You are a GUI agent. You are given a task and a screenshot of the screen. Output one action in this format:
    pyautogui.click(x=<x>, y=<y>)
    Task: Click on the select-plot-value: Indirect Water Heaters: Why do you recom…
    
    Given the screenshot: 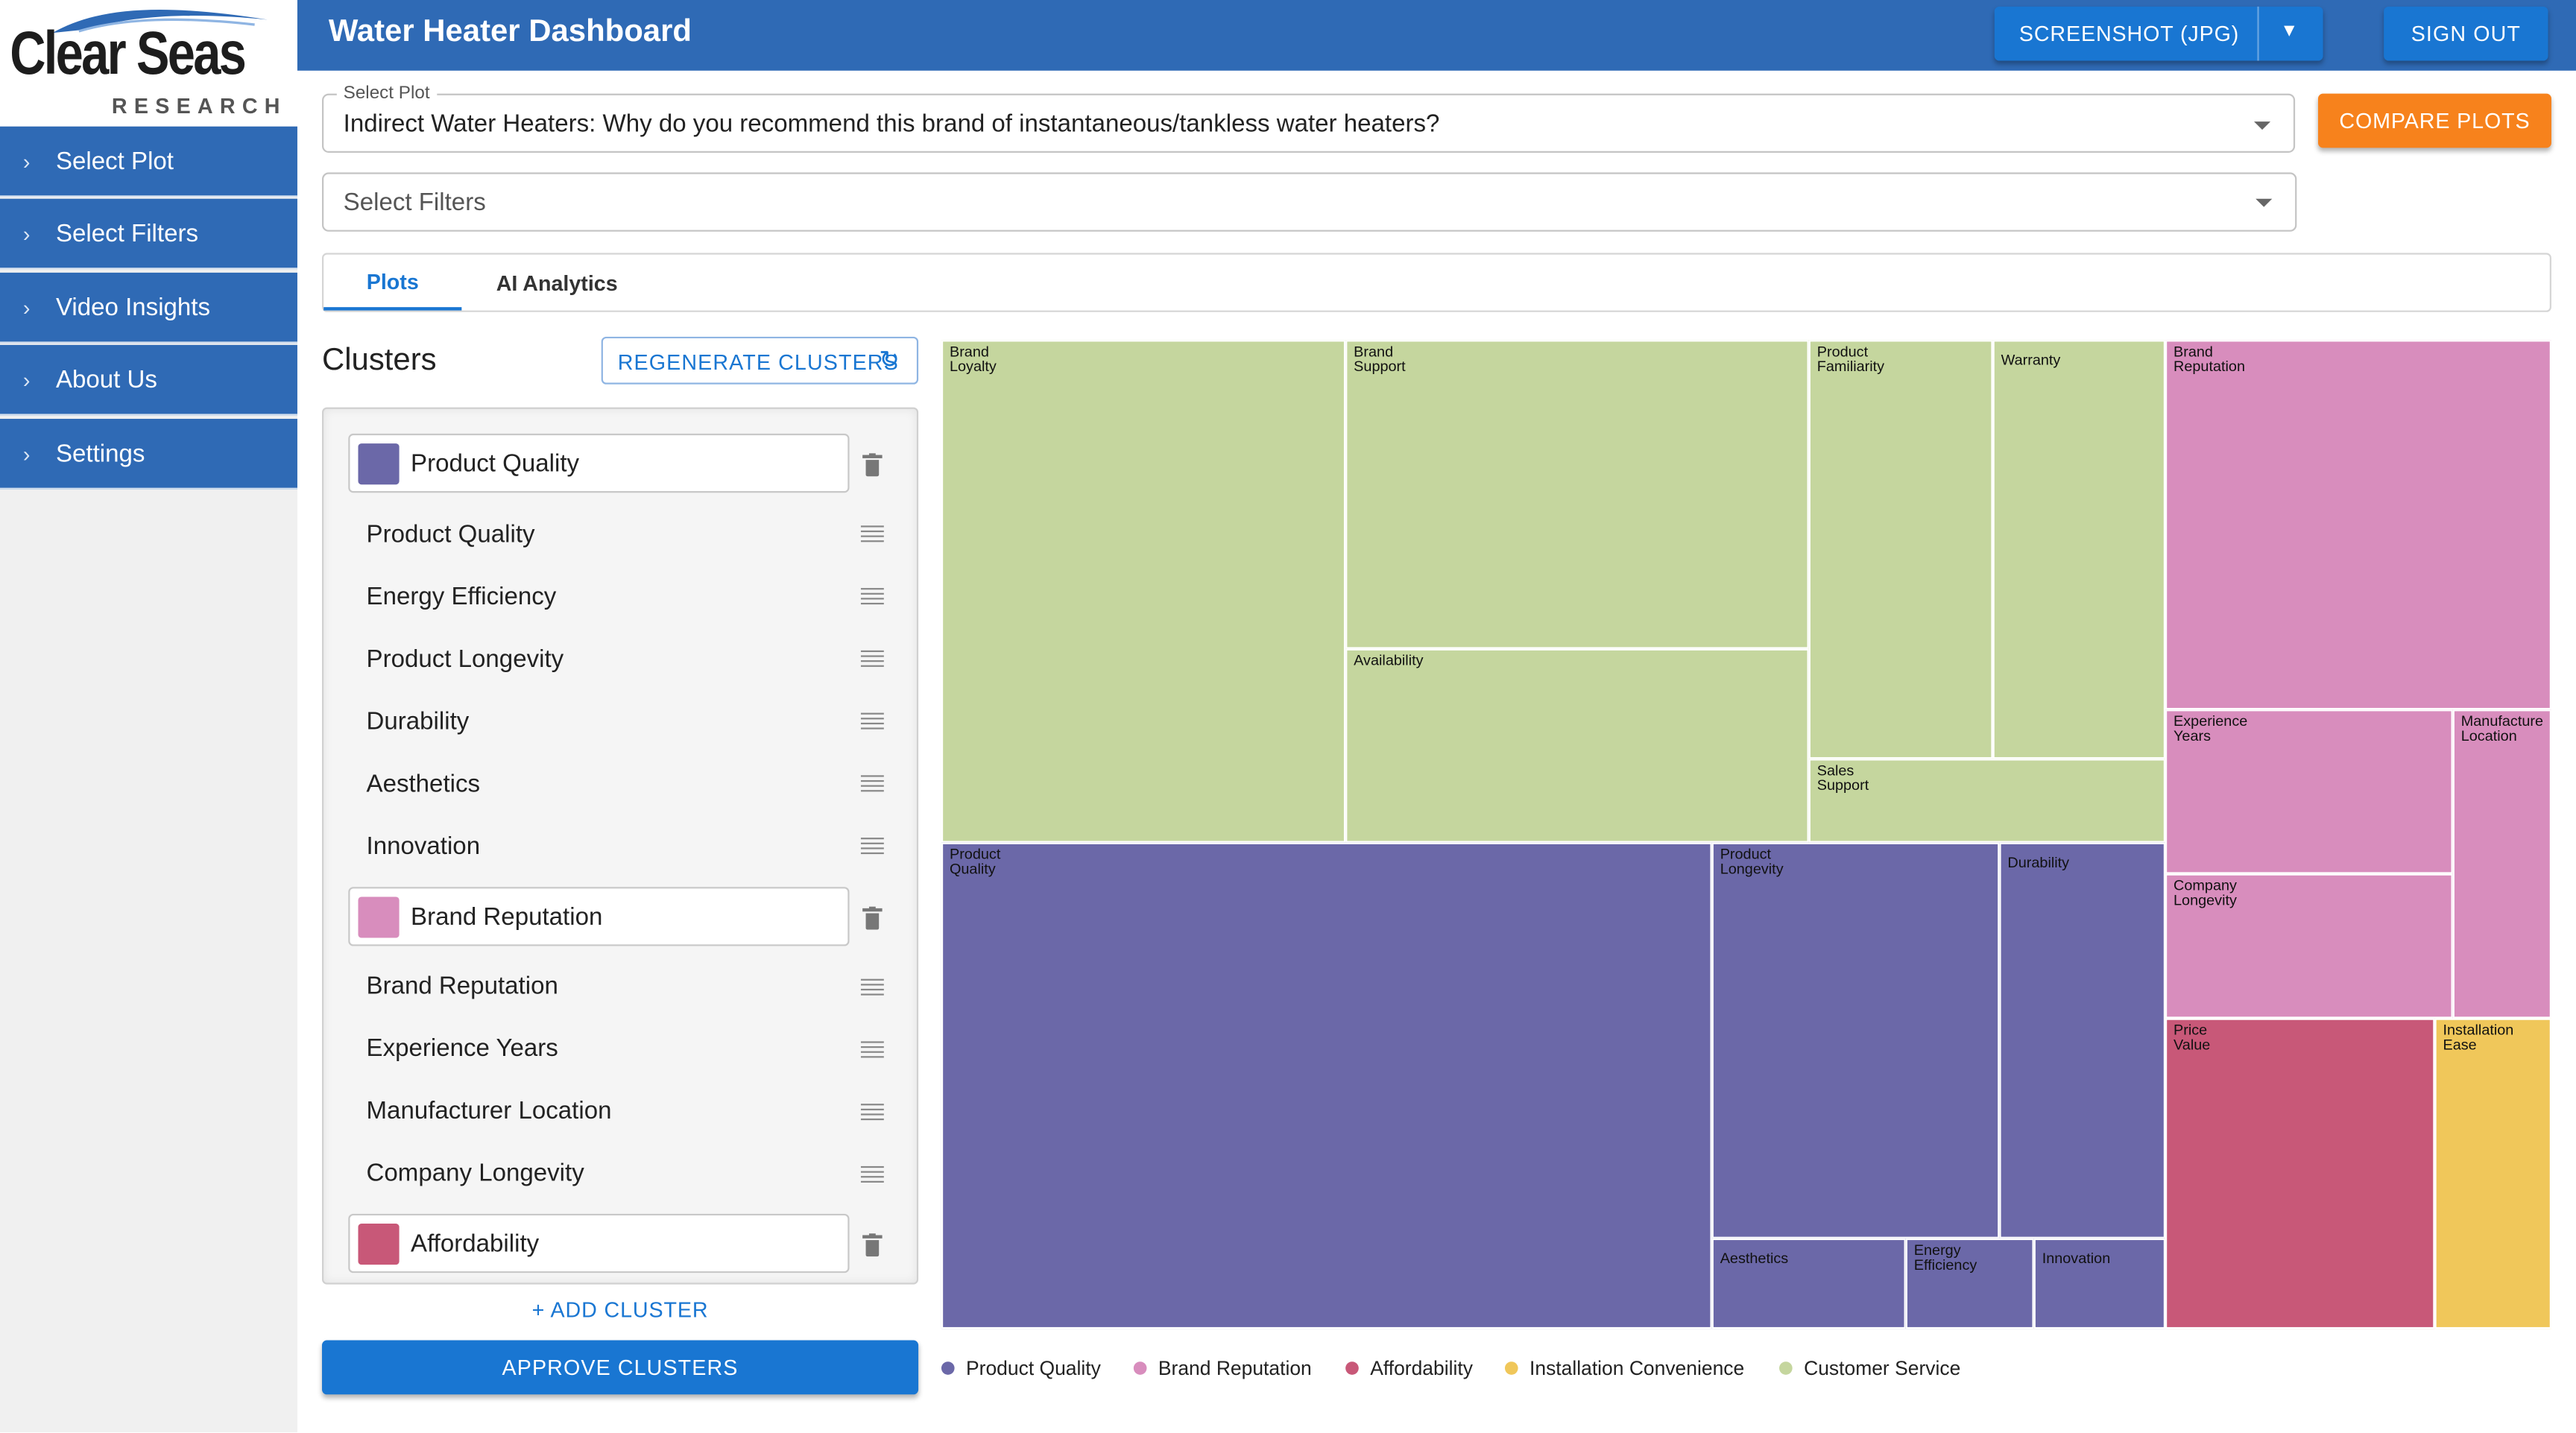 What is the action you would take?
    pyautogui.click(x=892, y=124)
    